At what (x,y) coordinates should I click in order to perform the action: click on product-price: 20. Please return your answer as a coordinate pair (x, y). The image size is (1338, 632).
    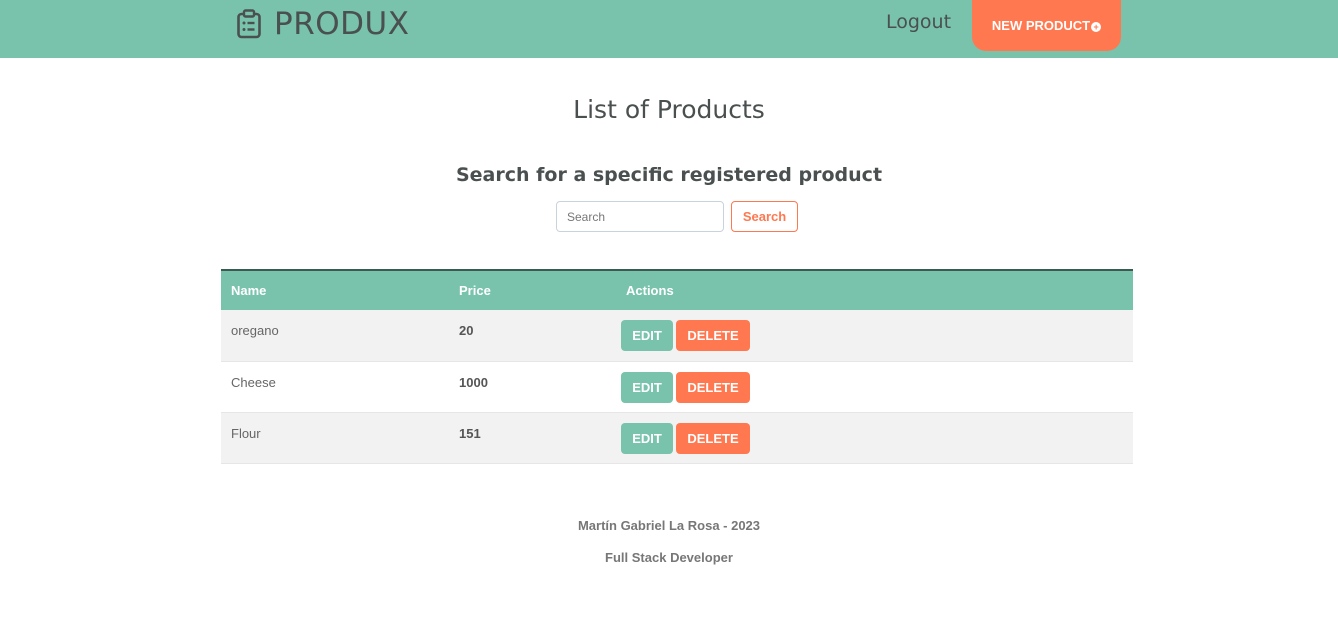
    Looking at the image, I should click on (532, 336).